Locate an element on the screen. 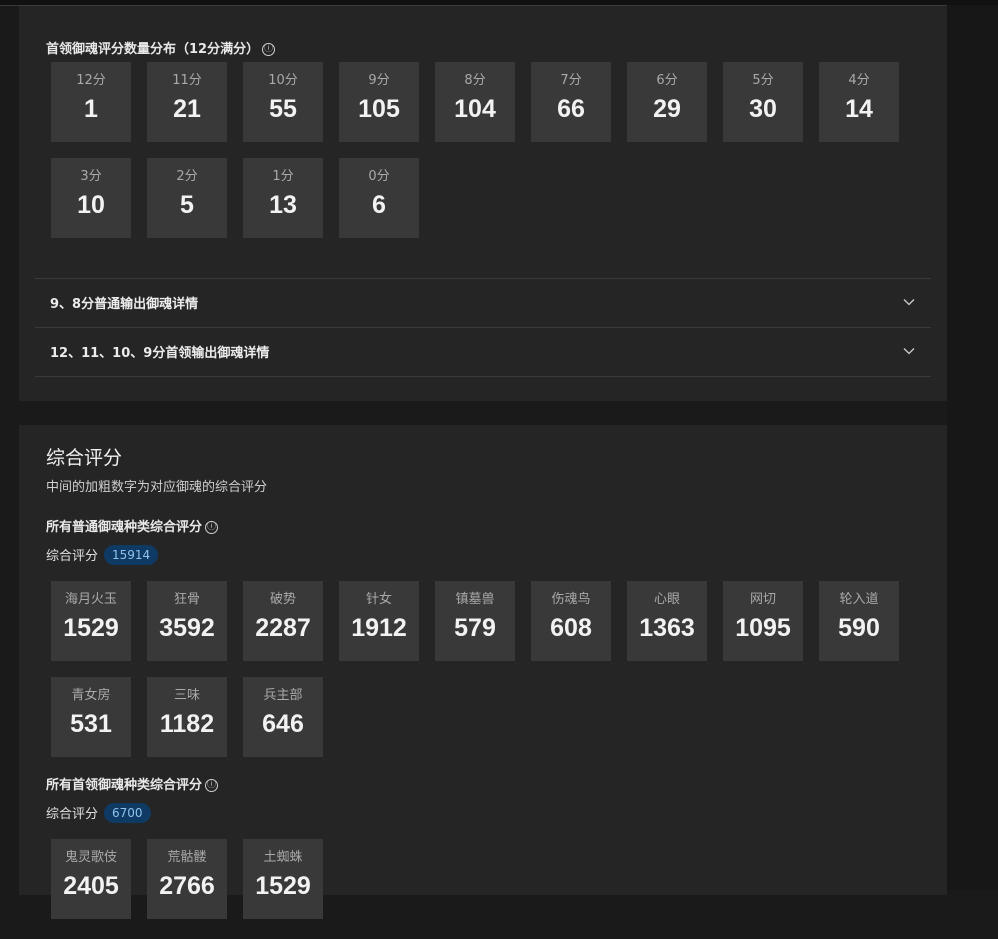  score-card: 鬼灵歌伎 2405 is located at coordinates (91, 879).